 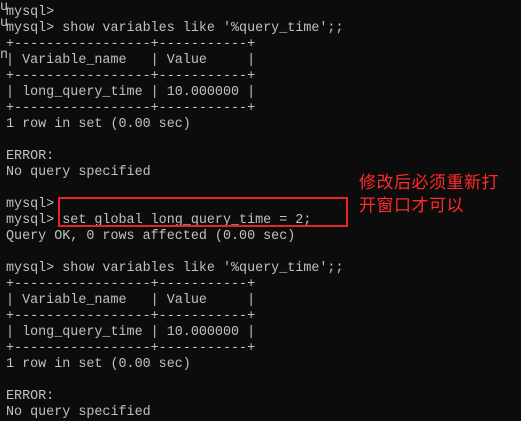 What do you see at coordinates (439, 195) in the screenshot?
I see `annotation-note: 修改后必须重新打 开窗口才可以` at bounding box center [439, 195].